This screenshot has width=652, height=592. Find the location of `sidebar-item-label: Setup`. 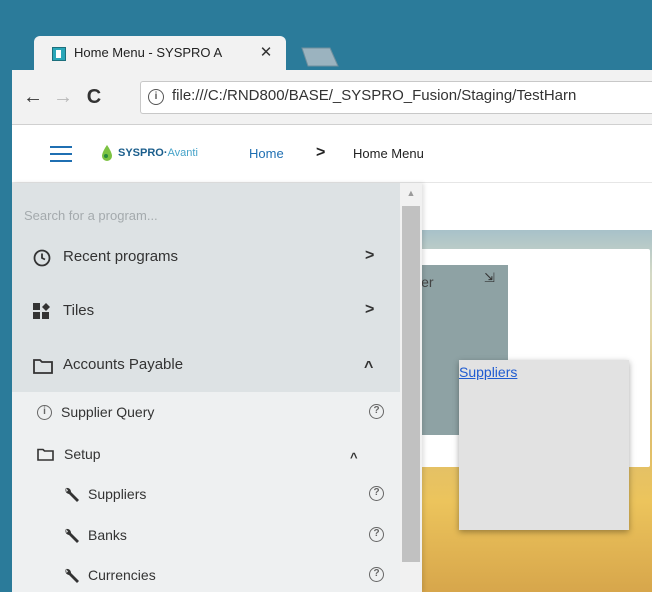

sidebar-item-label: Setup is located at coordinates (82, 454).